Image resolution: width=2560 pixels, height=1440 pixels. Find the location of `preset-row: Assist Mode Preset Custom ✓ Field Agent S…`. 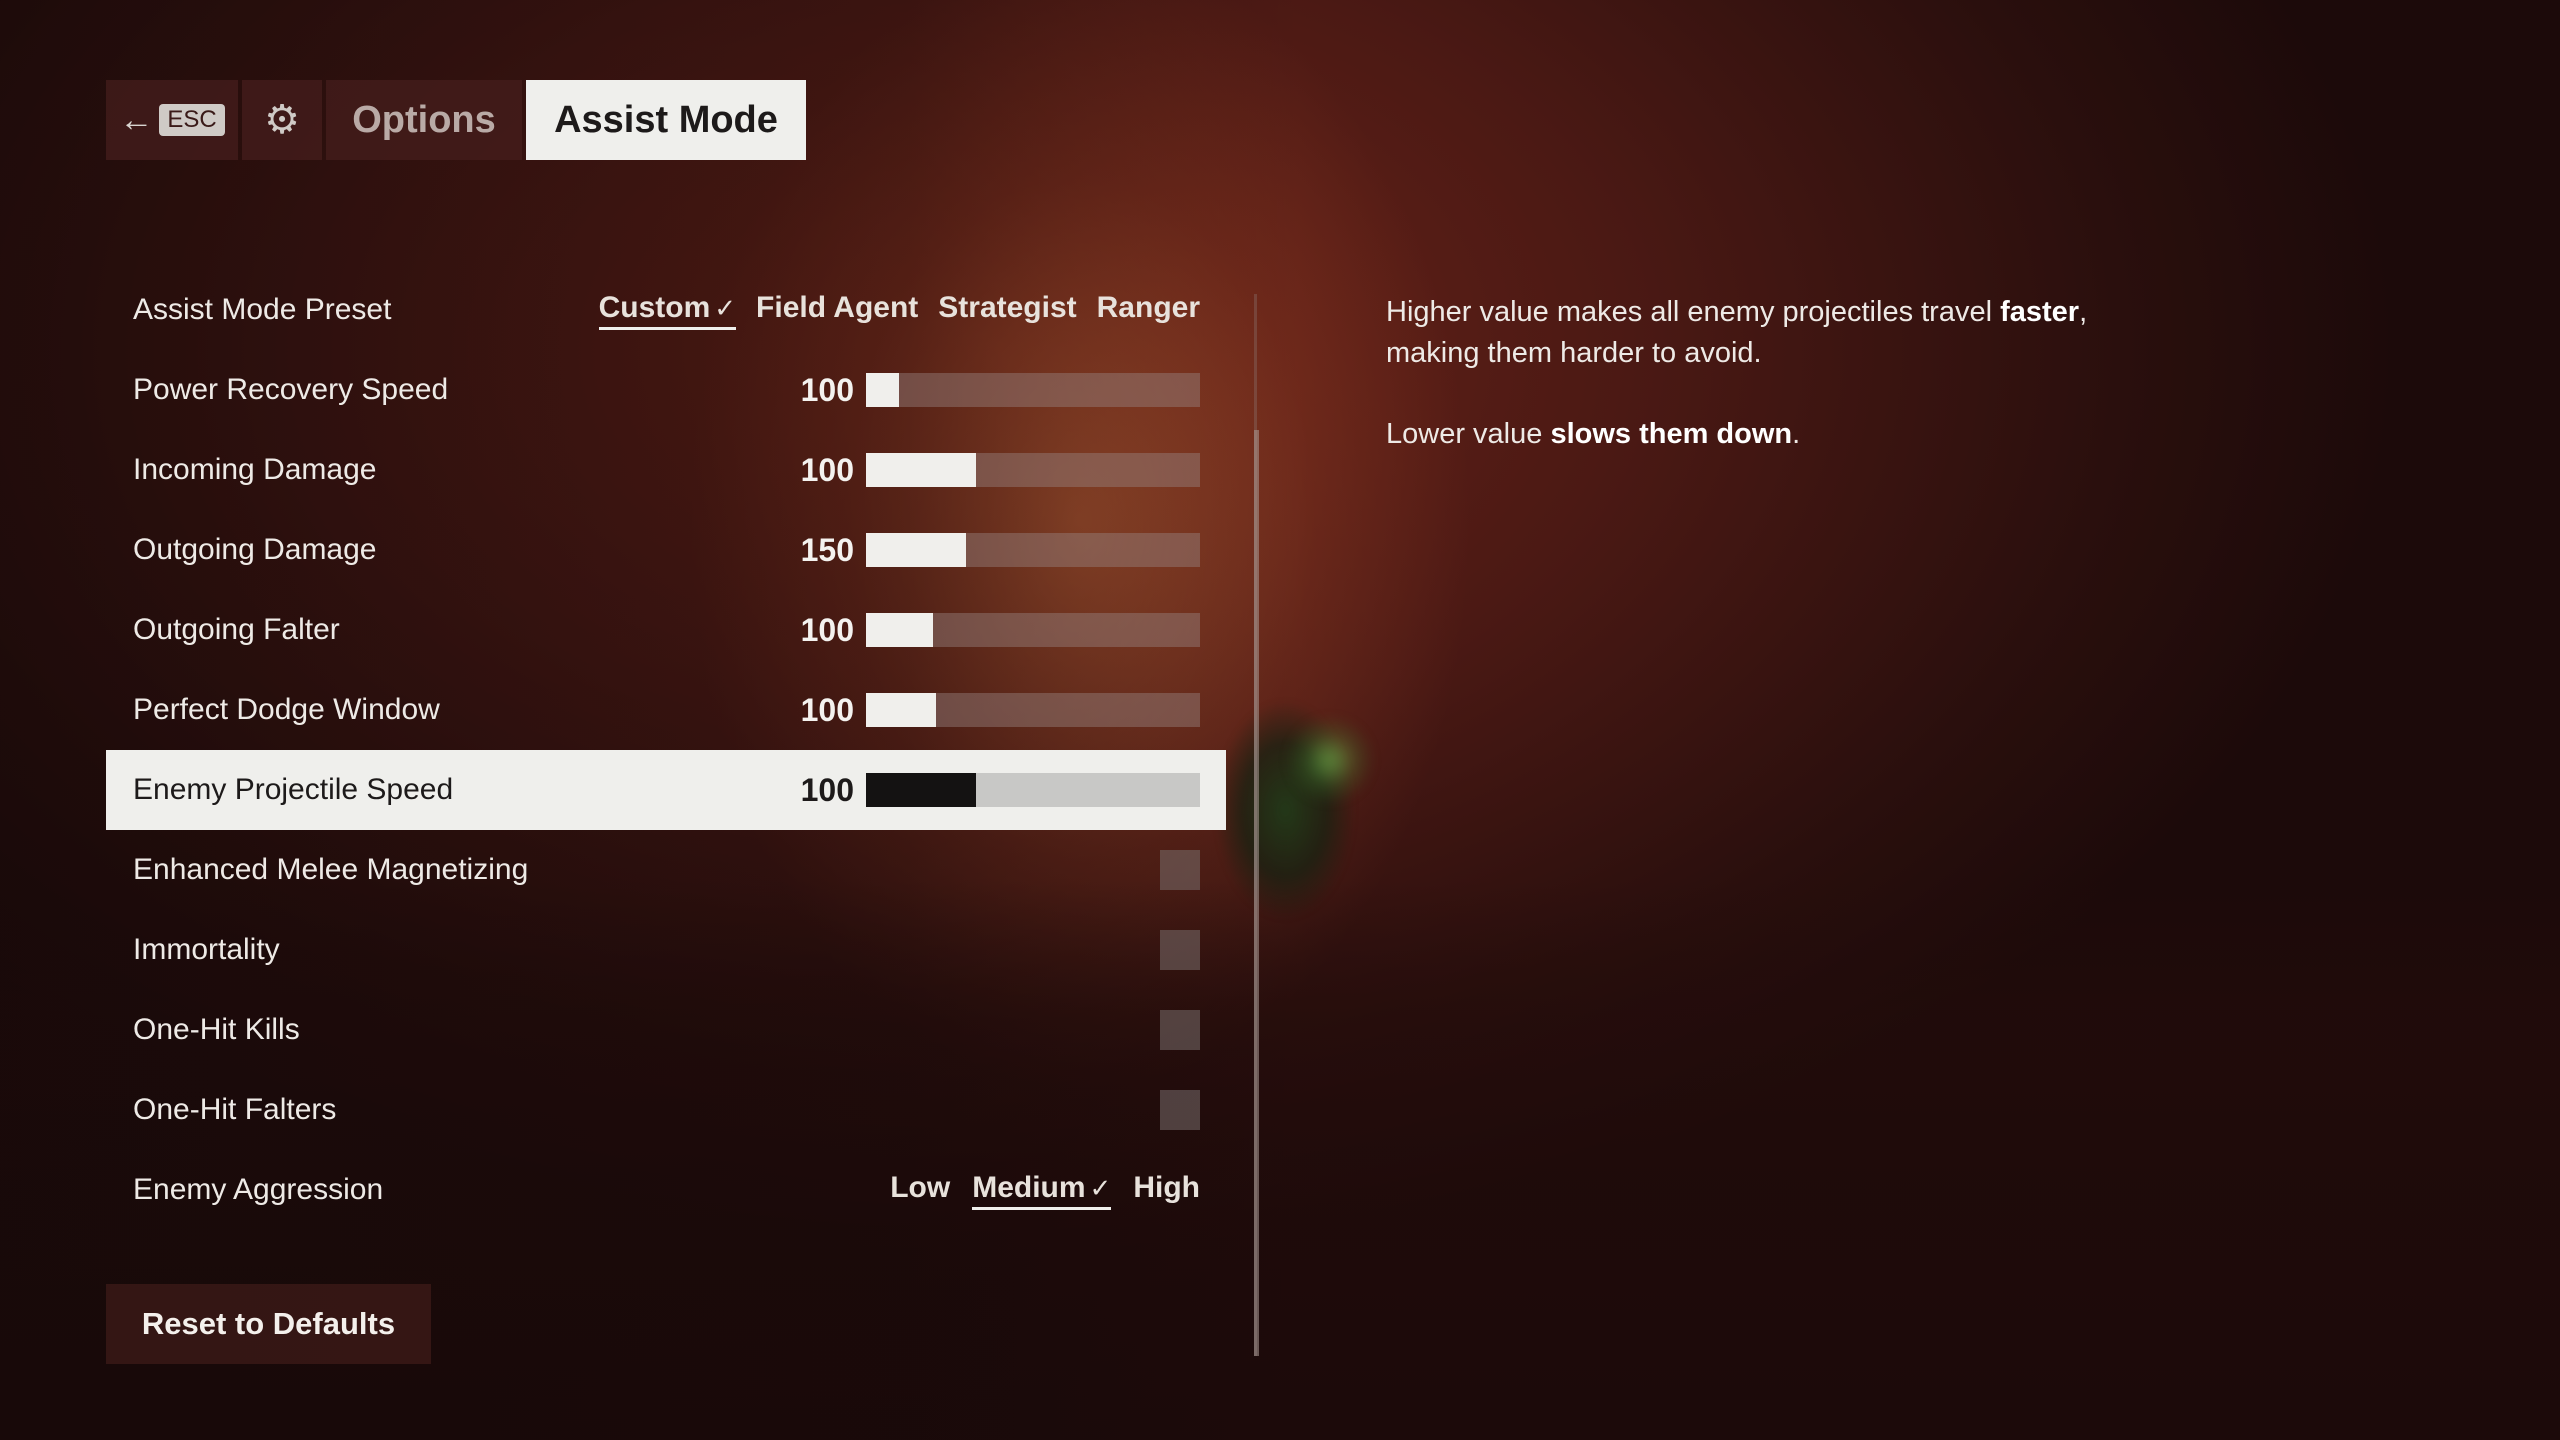

preset-row: Assist Mode Preset Custom ✓ Field Agent S… is located at coordinates (666, 310).